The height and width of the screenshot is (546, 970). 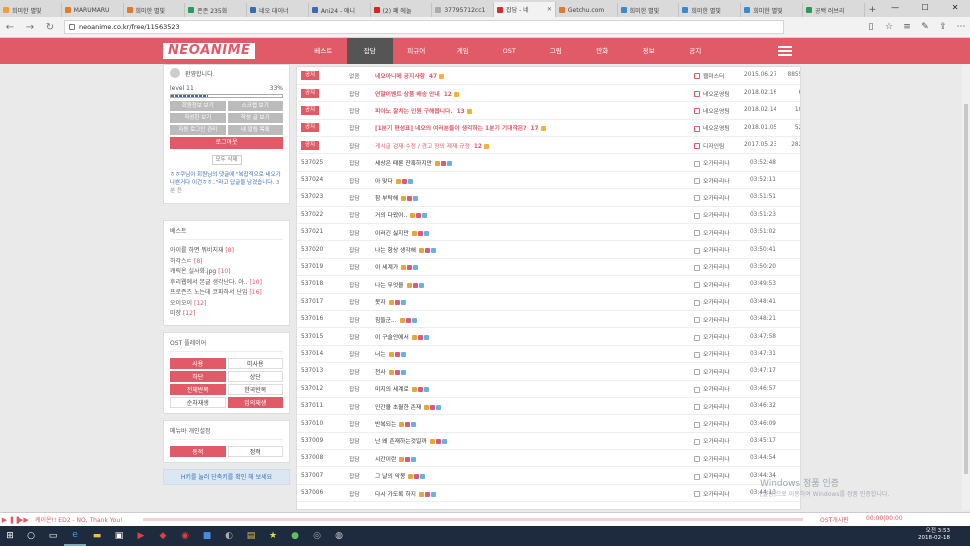 What do you see at coordinates (75, 536) in the screenshot?
I see `edge-browser-icon: e` at bounding box center [75, 536].